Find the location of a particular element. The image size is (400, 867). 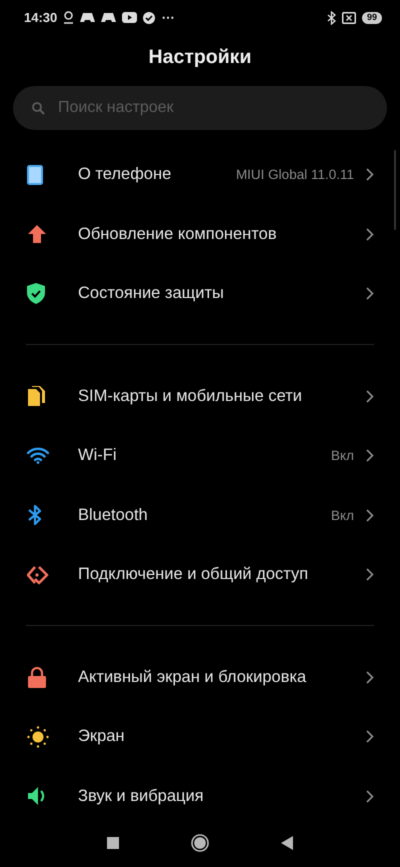

settings-item: Bluetooth Вкл is located at coordinates (200, 515).